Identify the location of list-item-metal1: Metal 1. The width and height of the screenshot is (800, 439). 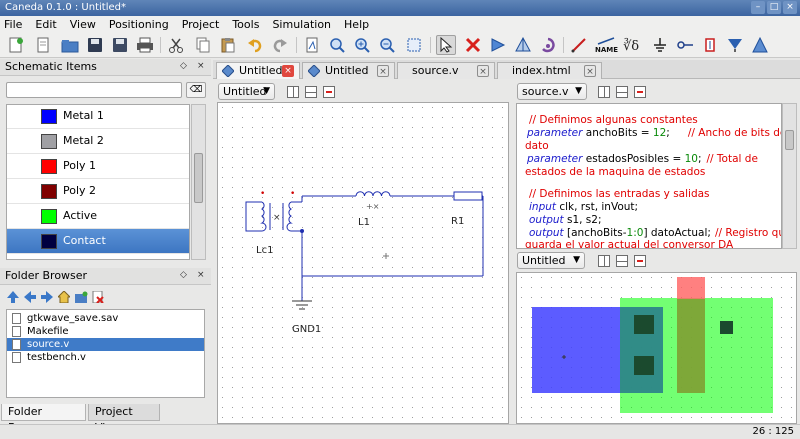
(98, 117).